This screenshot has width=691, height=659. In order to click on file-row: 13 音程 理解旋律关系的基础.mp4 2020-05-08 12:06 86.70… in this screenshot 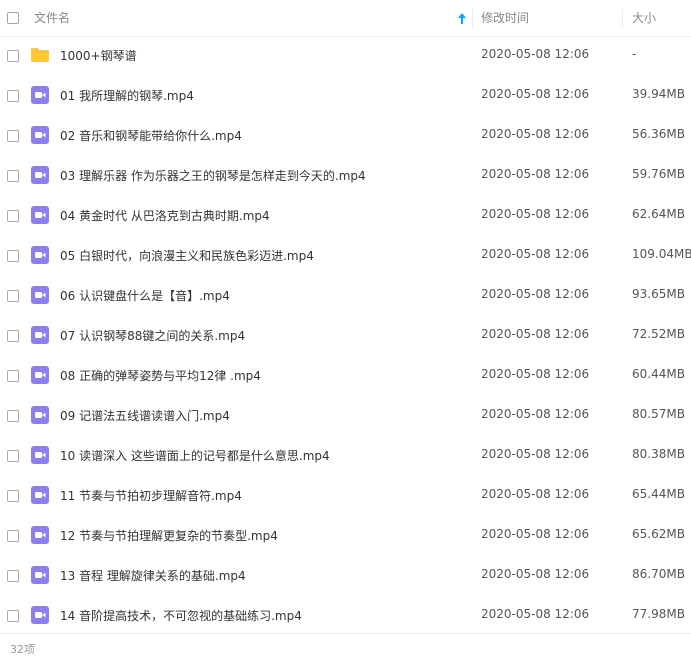, I will do `click(345, 576)`.